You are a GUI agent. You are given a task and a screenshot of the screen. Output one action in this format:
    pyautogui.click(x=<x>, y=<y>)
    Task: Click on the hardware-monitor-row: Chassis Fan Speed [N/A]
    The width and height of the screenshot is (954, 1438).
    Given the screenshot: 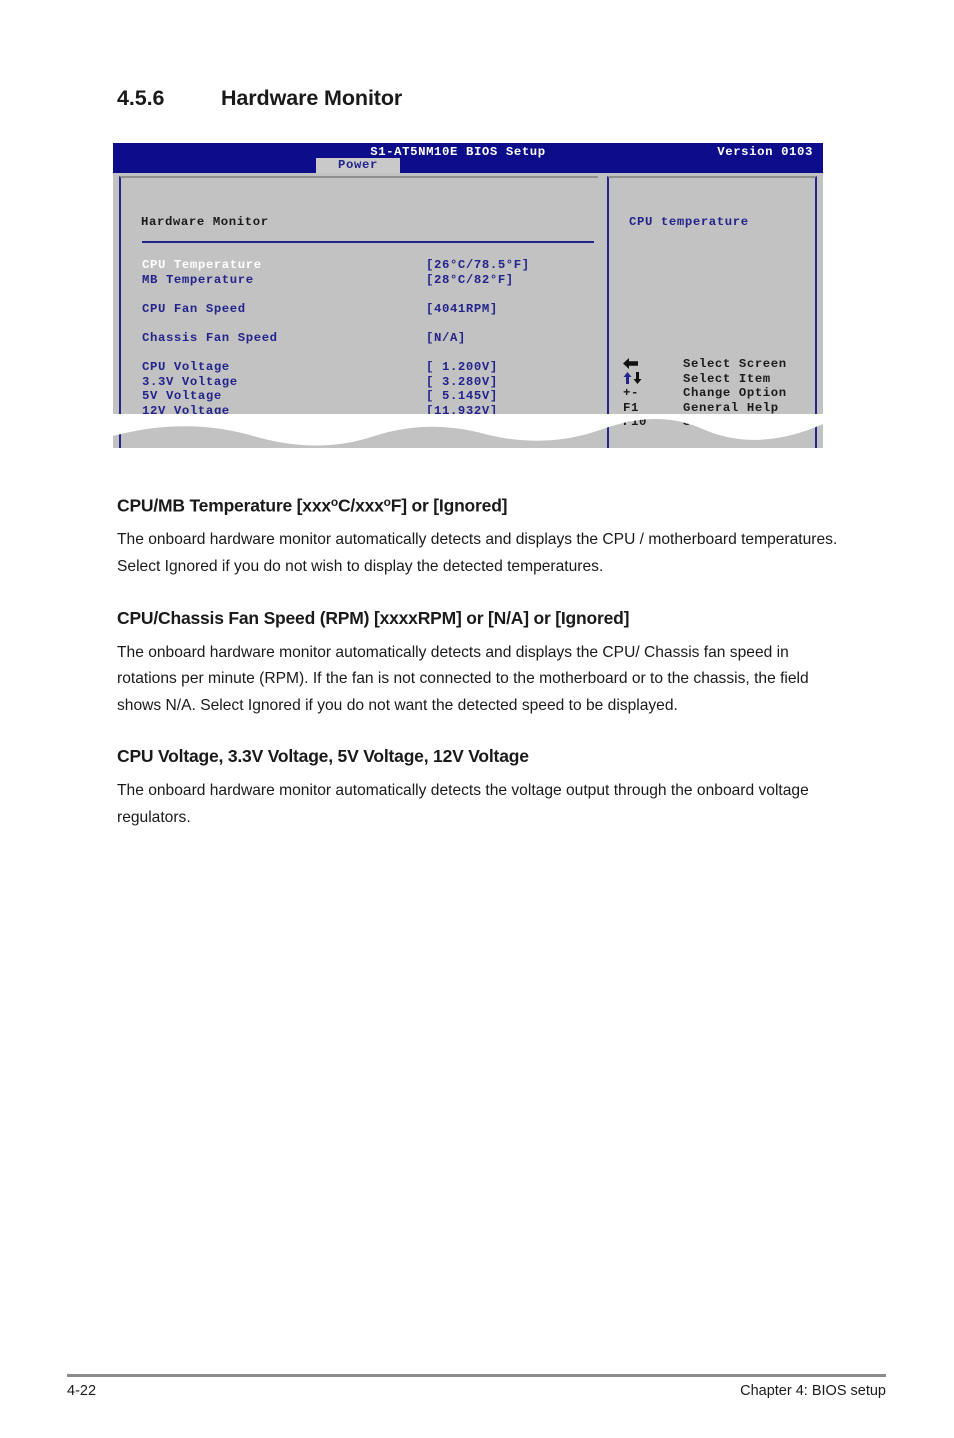 What is the action you would take?
    pyautogui.click(x=369, y=338)
    